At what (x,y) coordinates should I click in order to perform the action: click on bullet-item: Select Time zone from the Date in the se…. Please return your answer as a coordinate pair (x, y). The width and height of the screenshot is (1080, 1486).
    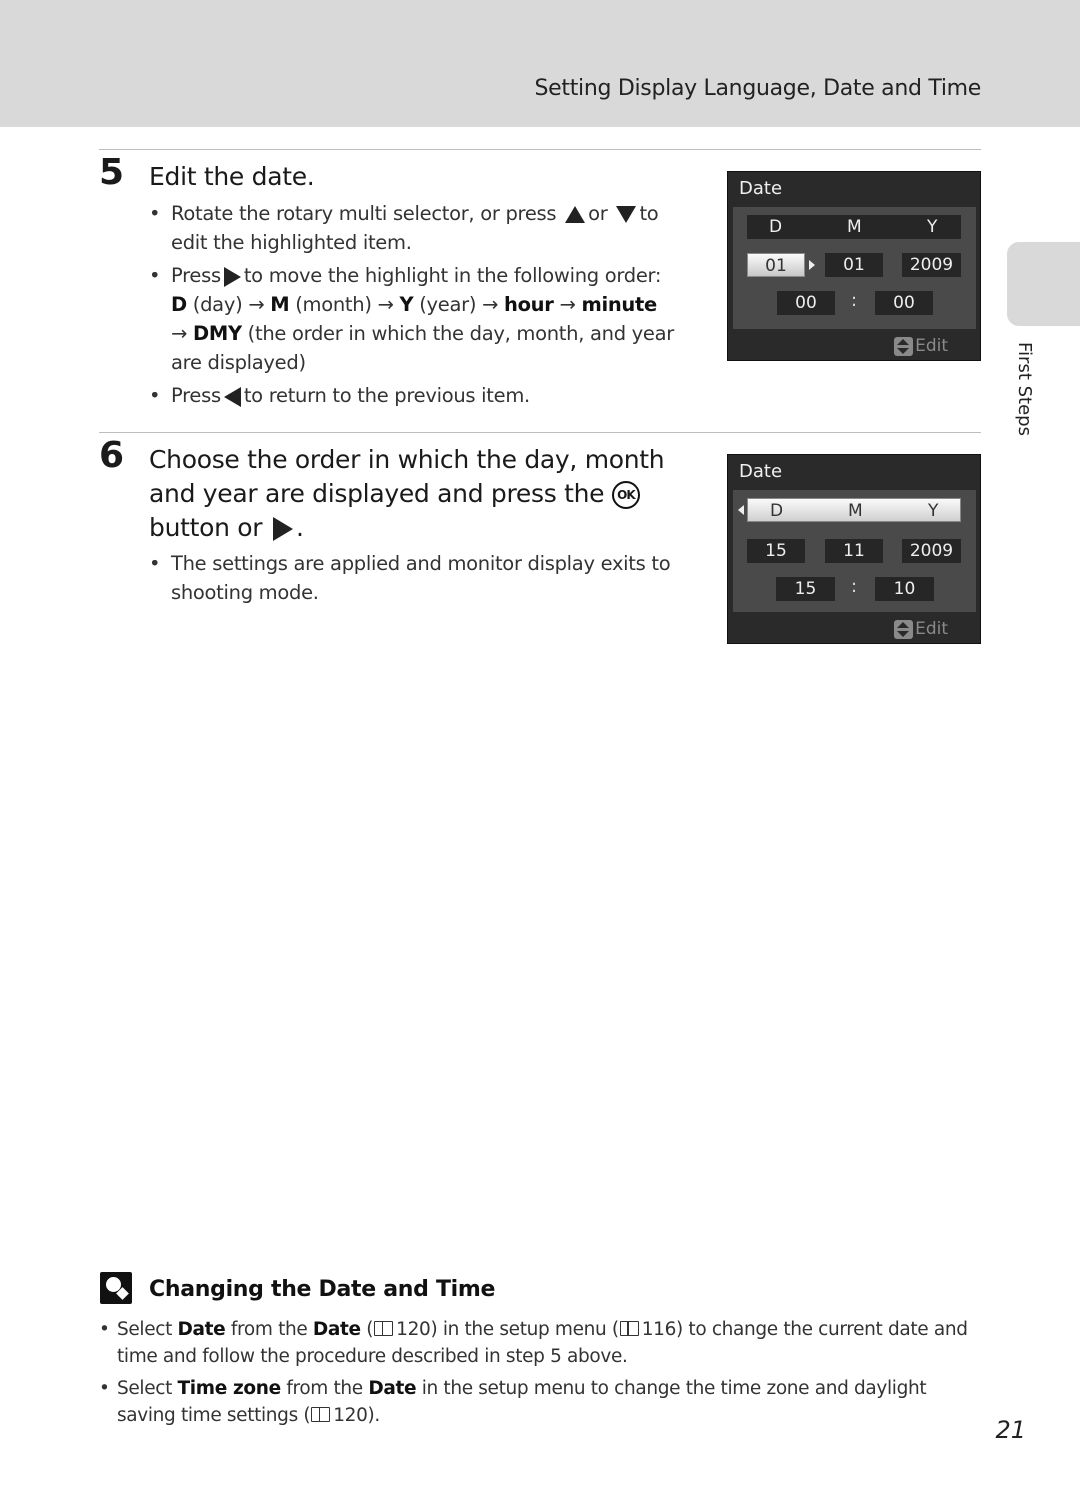
    Looking at the image, I should click on (544, 1402).